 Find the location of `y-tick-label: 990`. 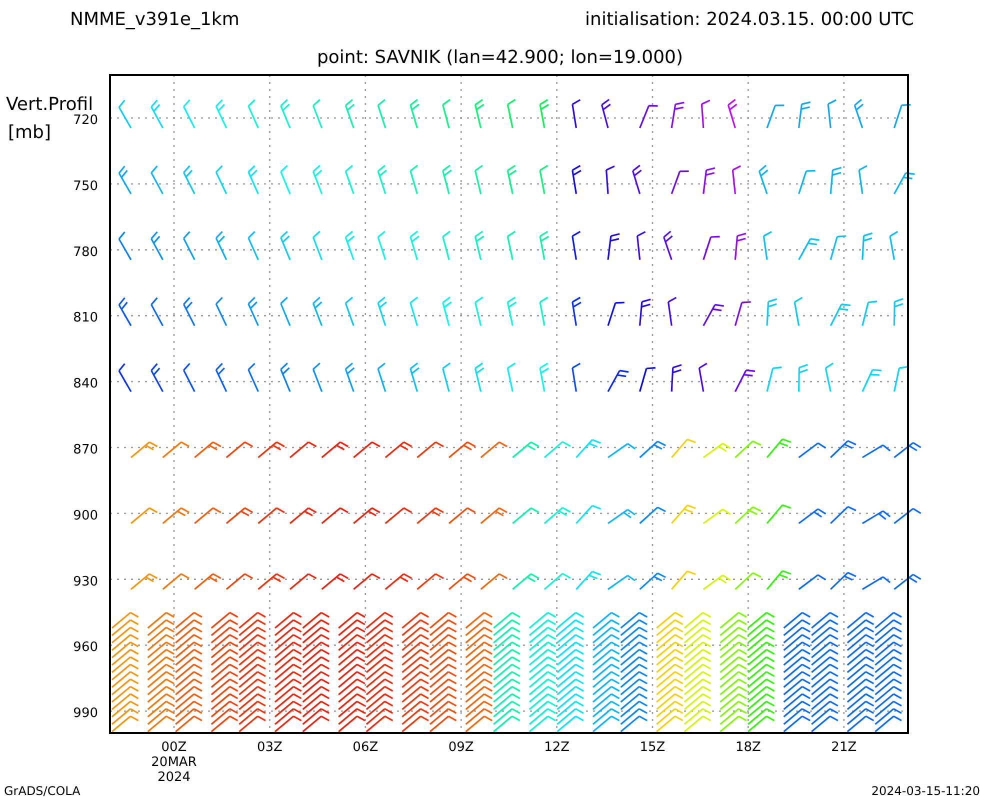

y-tick-label: 990 is located at coordinates (85, 714).